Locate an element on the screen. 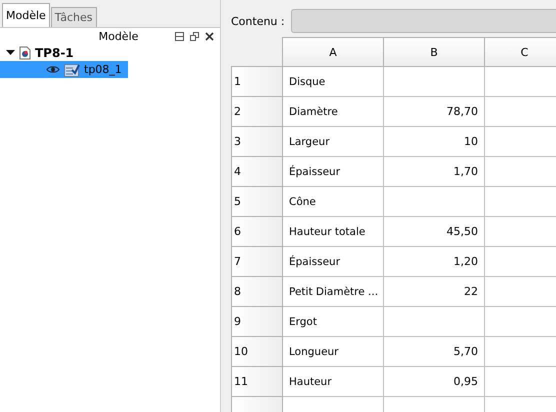 This screenshot has height=412, width=556. panel-tab: Modèle is located at coordinates (26, 15).